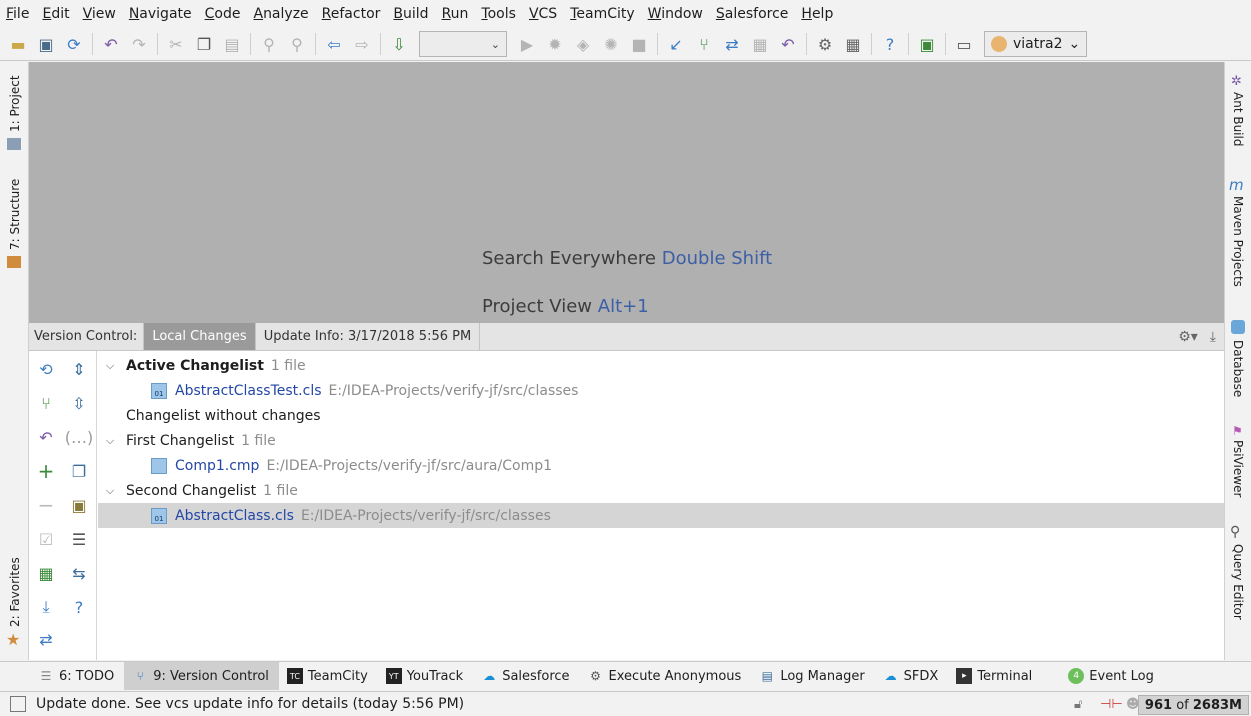 This screenshot has height=716, width=1251. I want to click on database-tool-tab: Database, so click(1238, 368).